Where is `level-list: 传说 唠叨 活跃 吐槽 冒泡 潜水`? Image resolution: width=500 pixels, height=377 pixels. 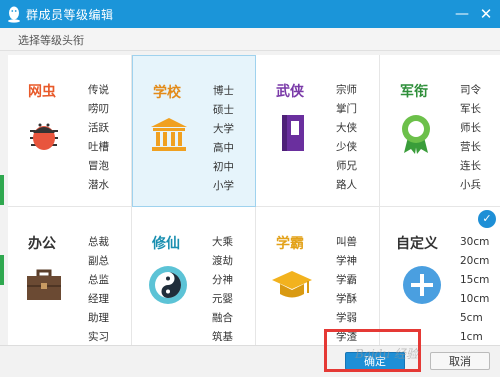 level-list: 传说 唠叨 活跃 吐槽 冒泡 潜水 is located at coordinates (98, 138).